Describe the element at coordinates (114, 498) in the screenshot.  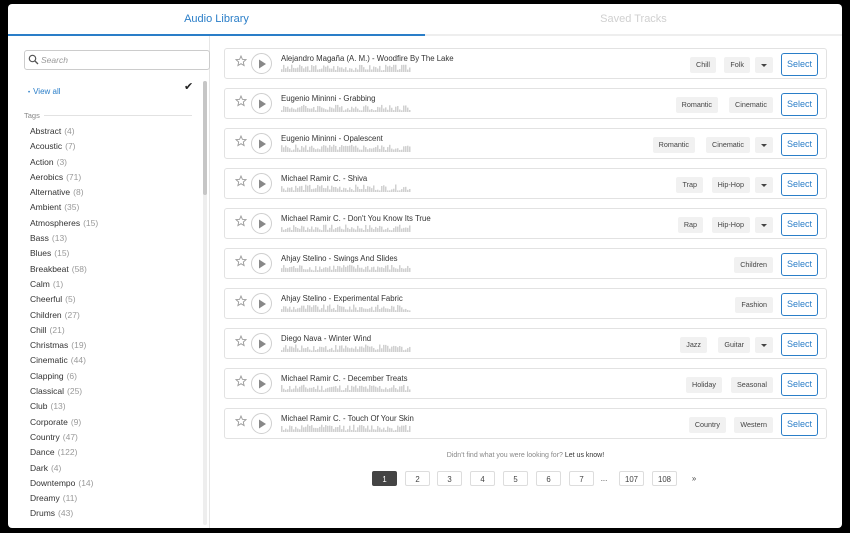
I see `tag-filter-item: Dreamy (11)` at that location.